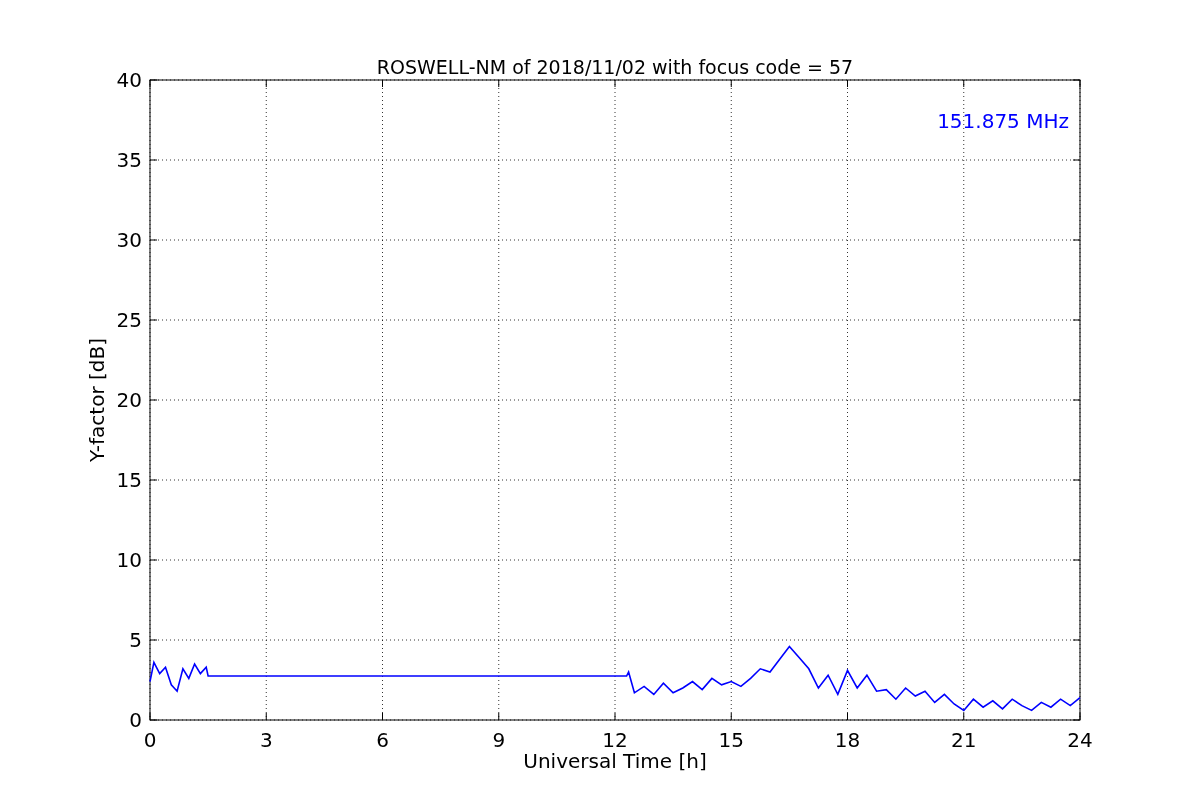 Image resolution: width=1200 pixels, height=800 pixels. What do you see at coordinates (129, 80) in the screenshot?
I see `tick-label: 40` at bounding box center [129, 80].